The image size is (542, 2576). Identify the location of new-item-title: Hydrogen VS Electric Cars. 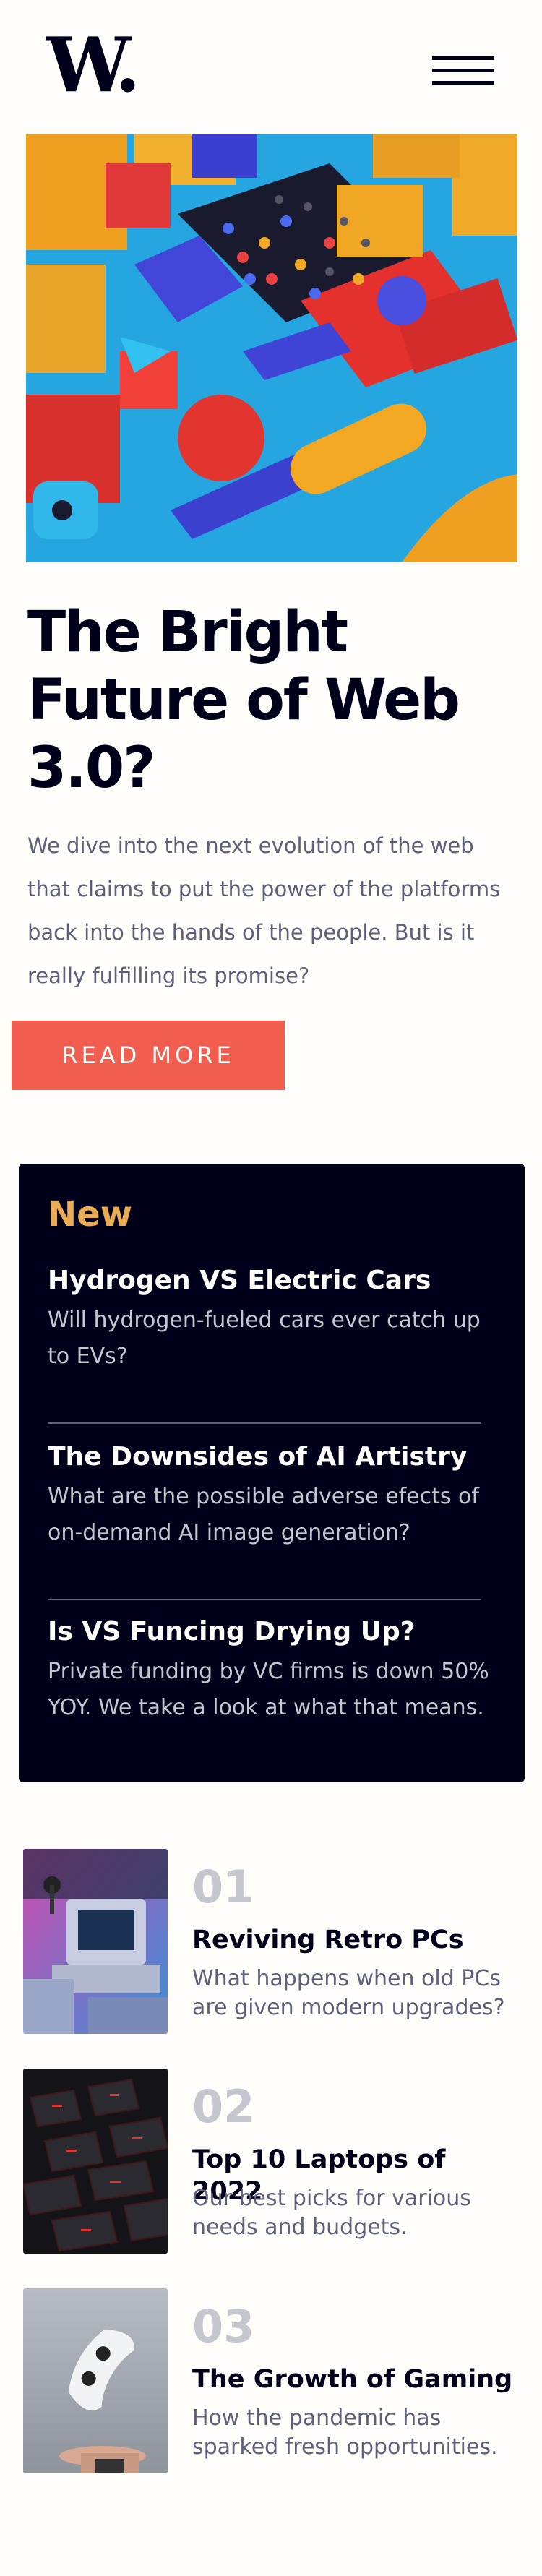
(272, 1281).